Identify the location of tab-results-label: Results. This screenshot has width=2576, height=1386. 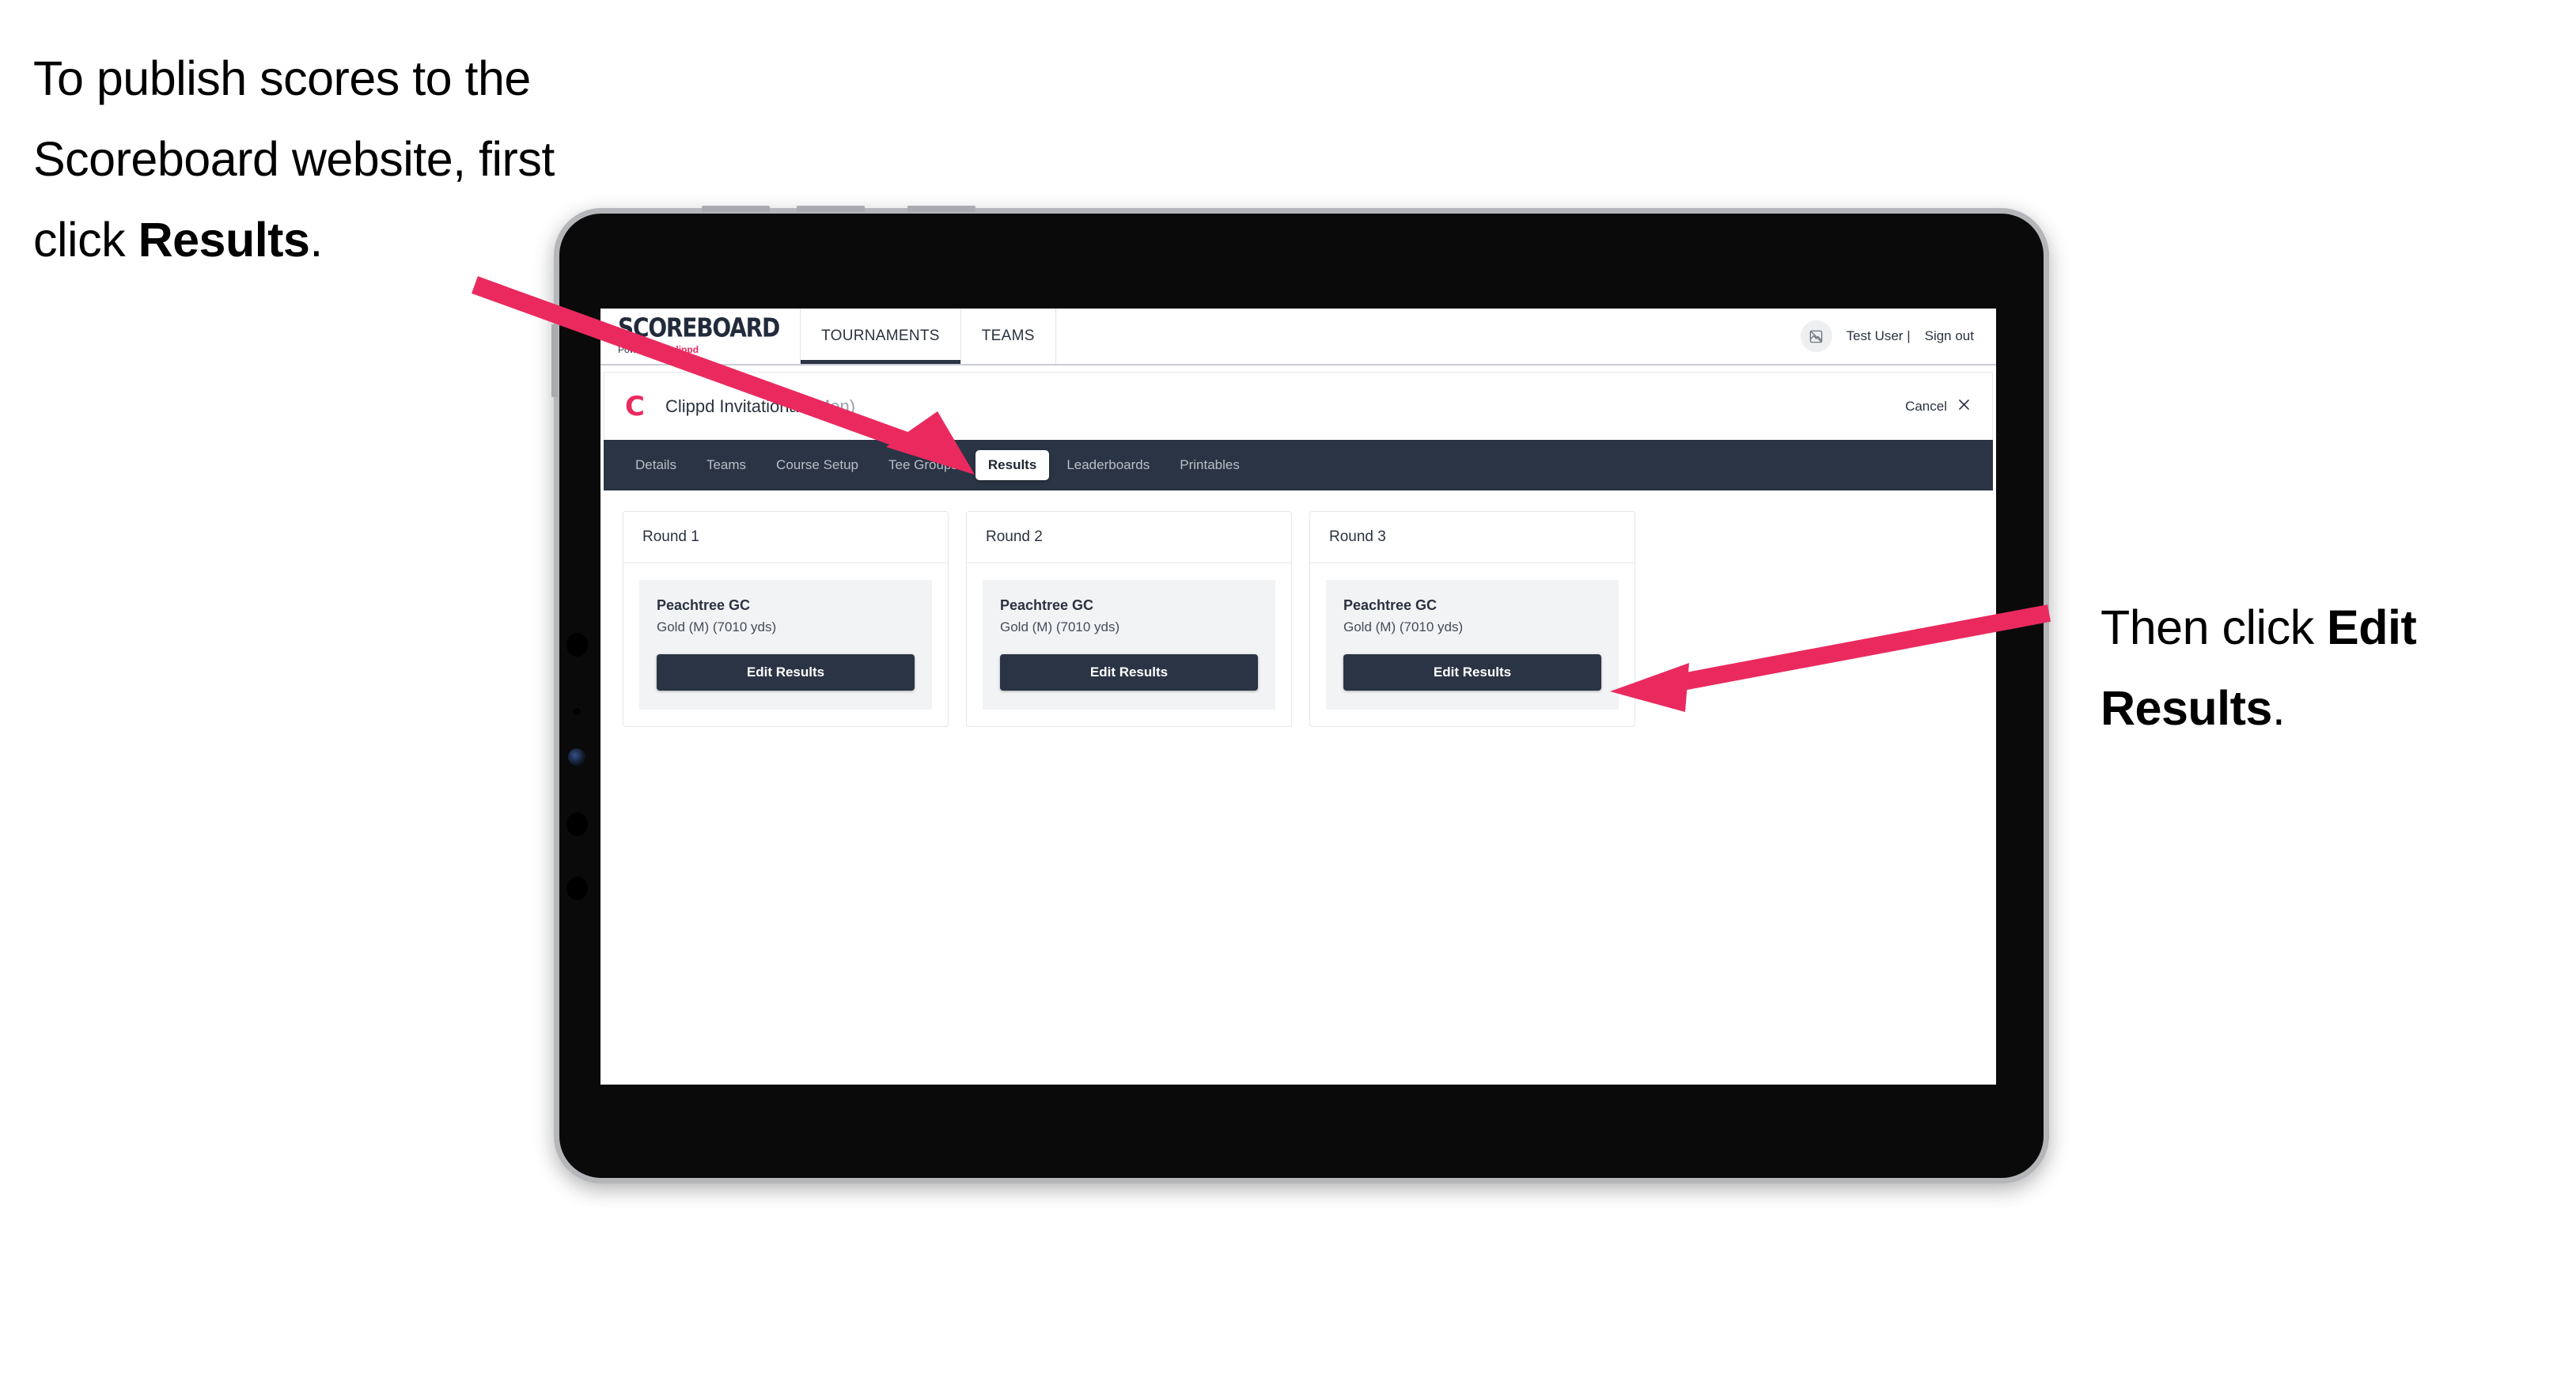
(1012, 464).